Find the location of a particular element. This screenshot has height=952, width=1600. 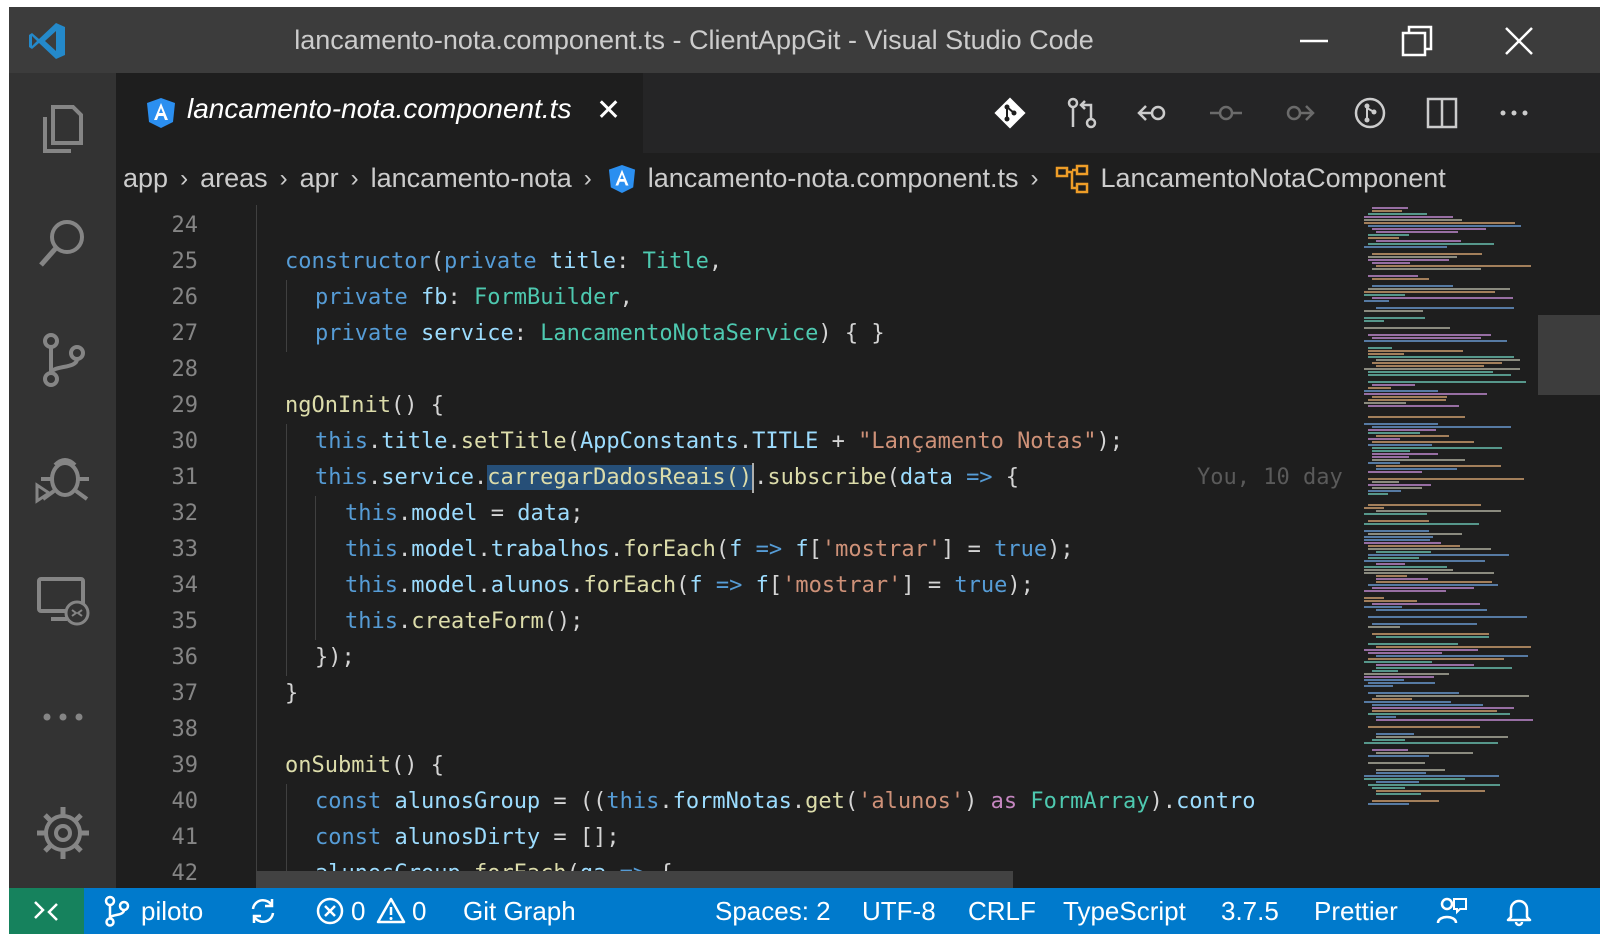

source-control-icon is located at coordinates (63, 359).